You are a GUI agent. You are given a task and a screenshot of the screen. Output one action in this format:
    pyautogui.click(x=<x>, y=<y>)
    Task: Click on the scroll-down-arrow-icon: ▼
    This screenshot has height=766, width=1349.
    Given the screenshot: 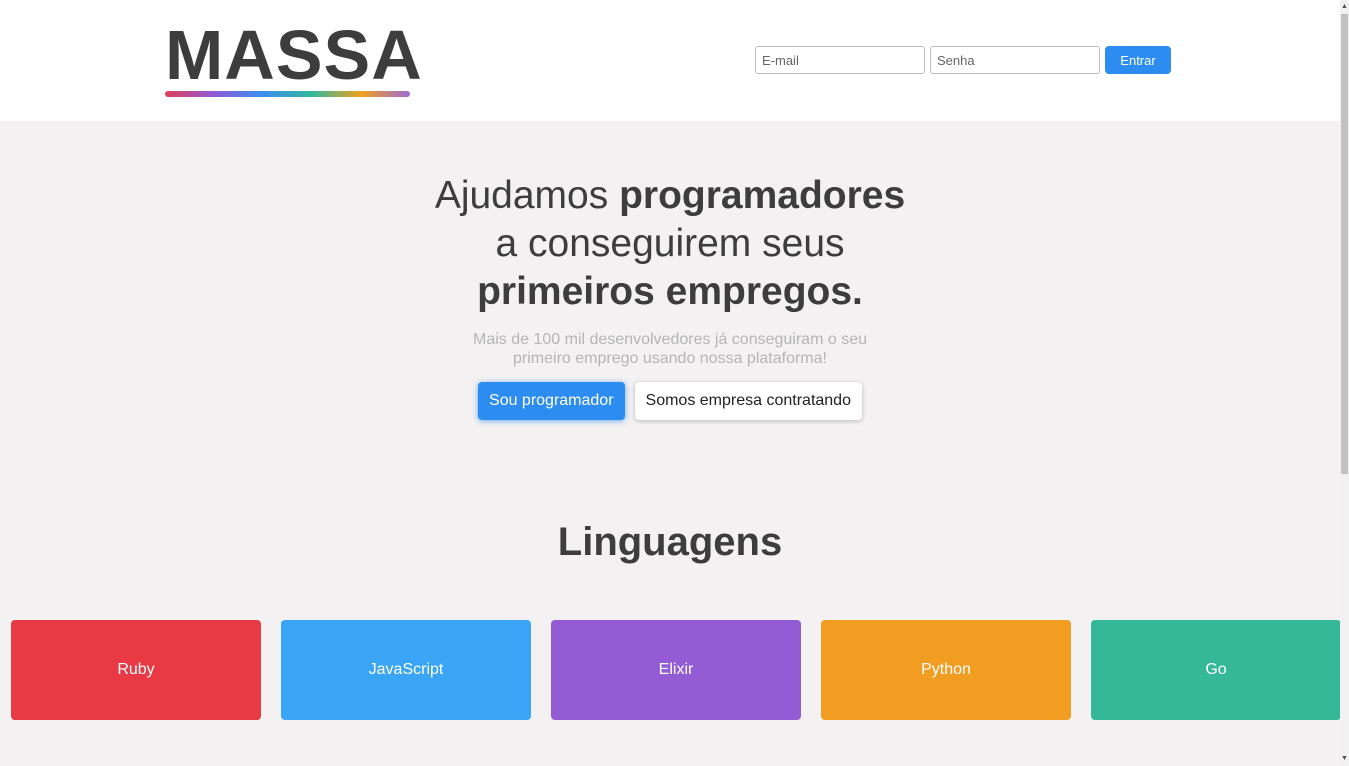 What is the action you would take?
    pyautogui.click(x=1344, y=759)
    